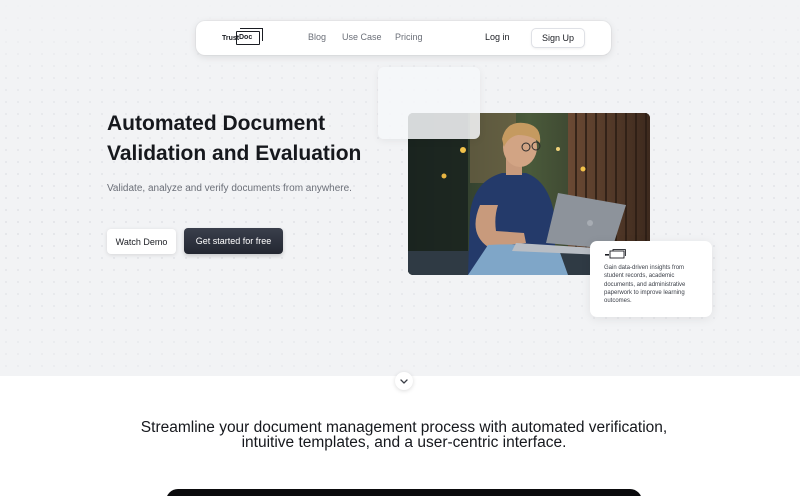 The image size is (800, 496). I want to click on scroll-down-button, so click(404, 381).